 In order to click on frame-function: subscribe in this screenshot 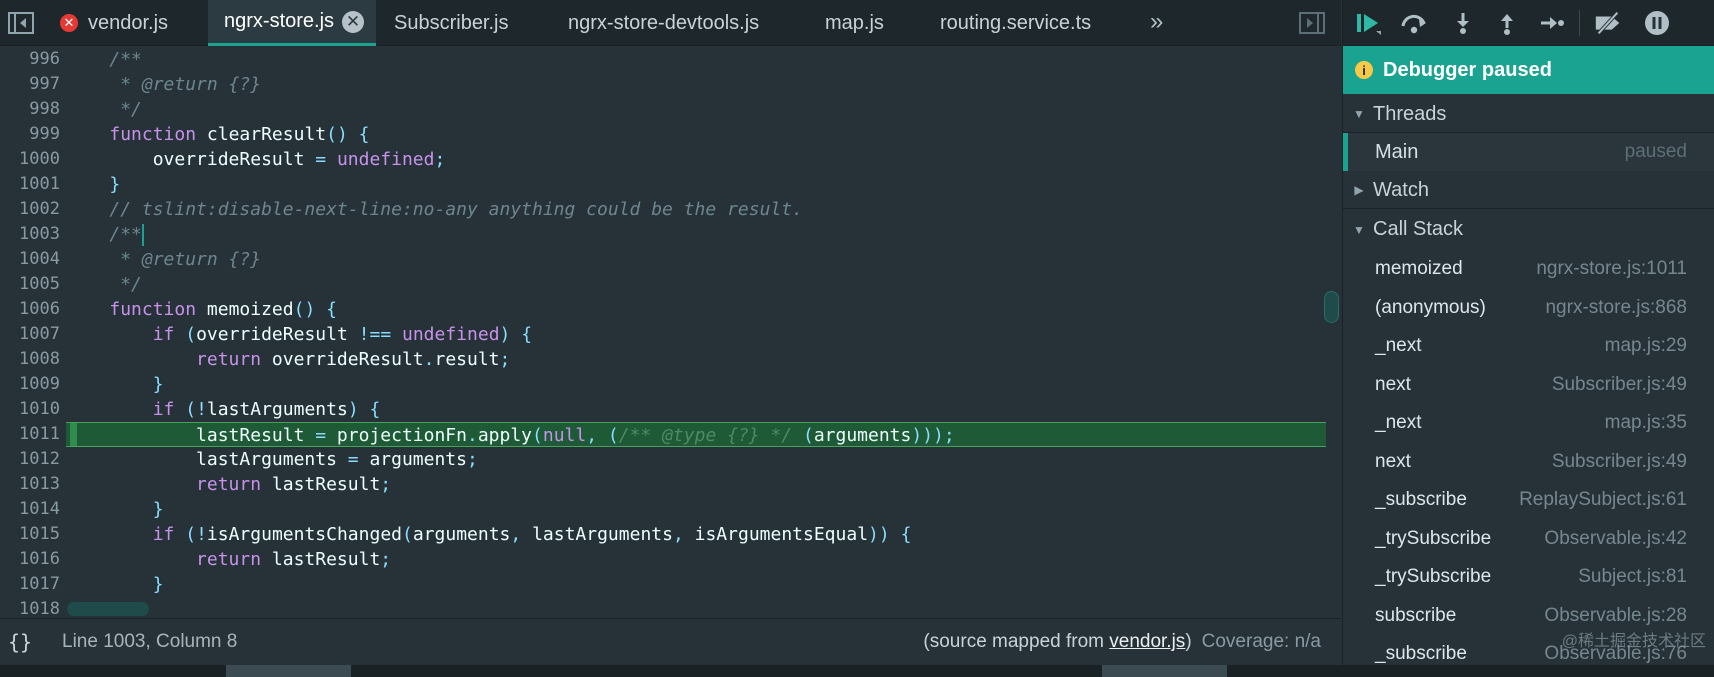, I will do `click(1416, 615)`.